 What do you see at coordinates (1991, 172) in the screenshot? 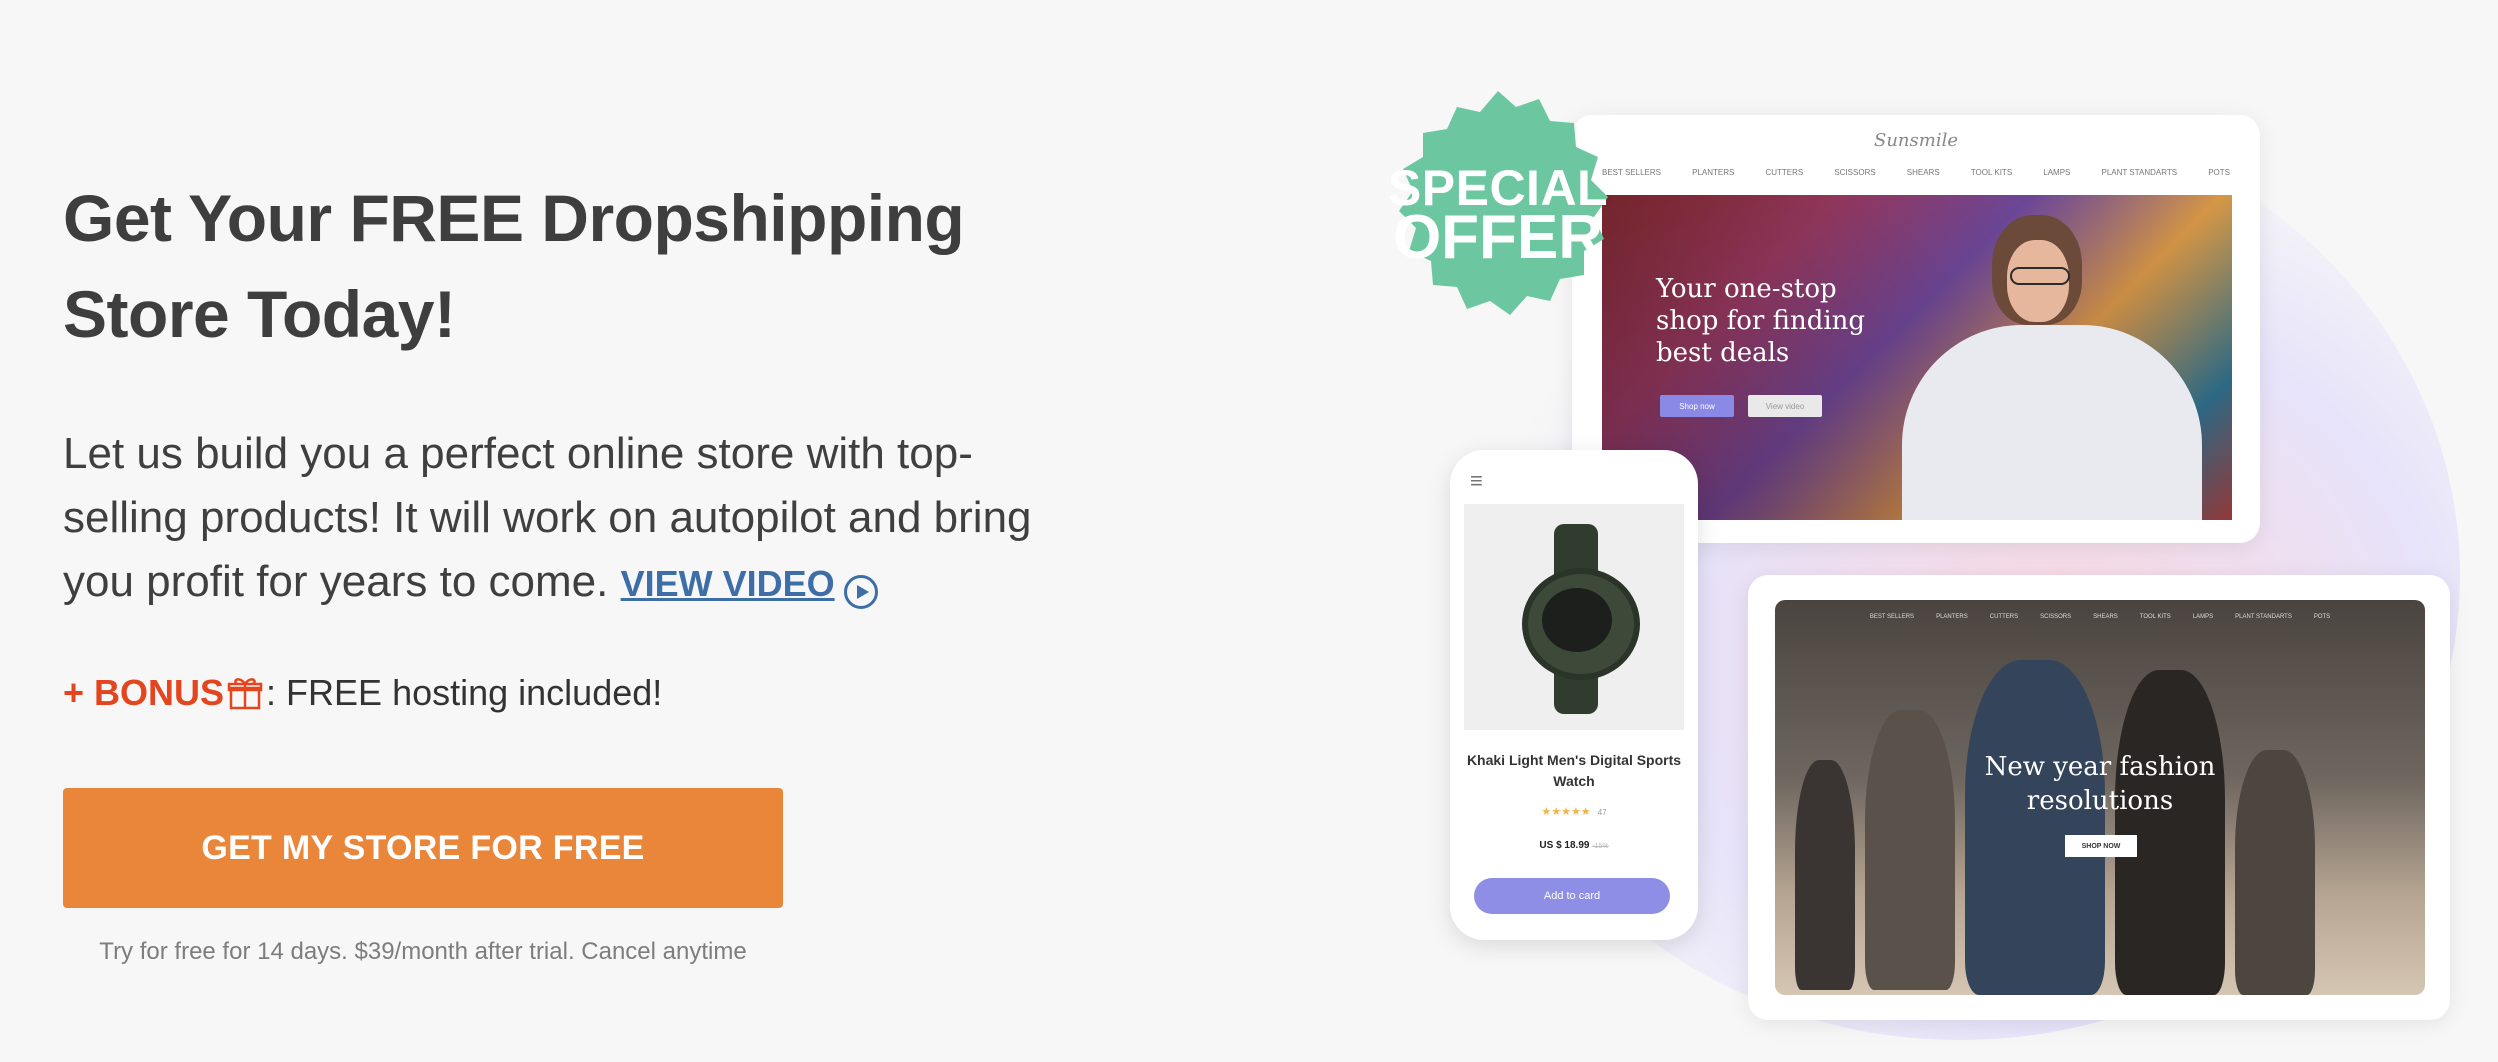
I see `store-nav-item: TOOL KITS` at bounding box center [1991, 172].